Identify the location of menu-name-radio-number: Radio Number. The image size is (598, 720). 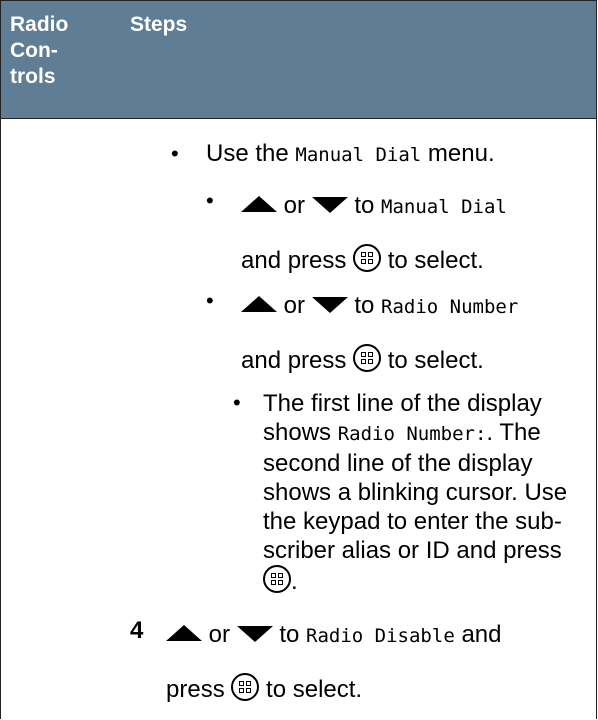
(450, 307).